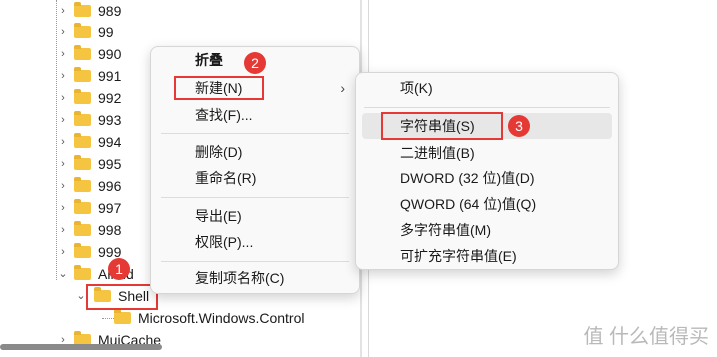  I want to click on submenu-item-label: QWORD (64 位)值(Q), so click(468, 204).